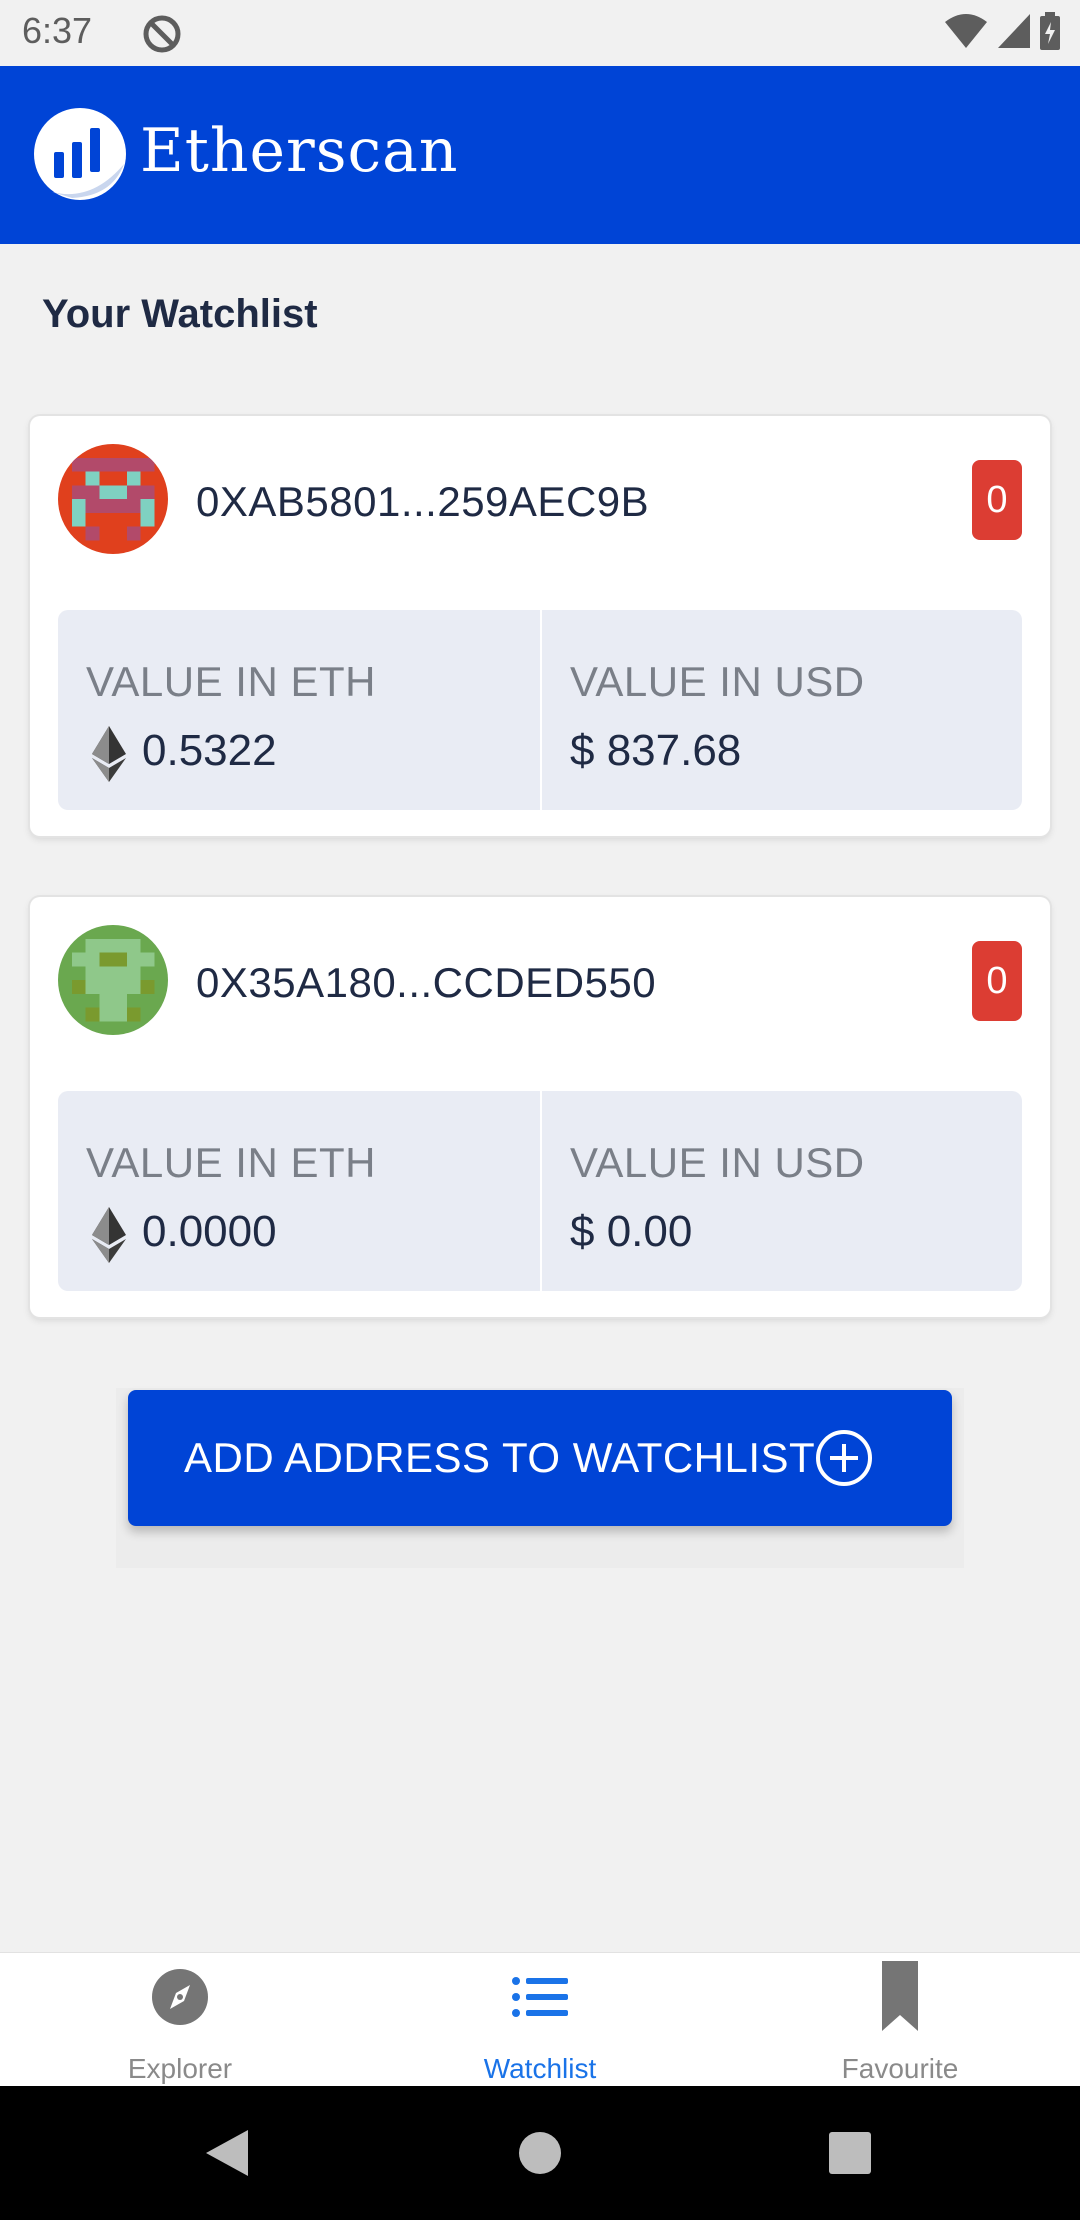  I want to click on eth-value-column: VALUE IN ETH 0.5322, so click(299, 710).